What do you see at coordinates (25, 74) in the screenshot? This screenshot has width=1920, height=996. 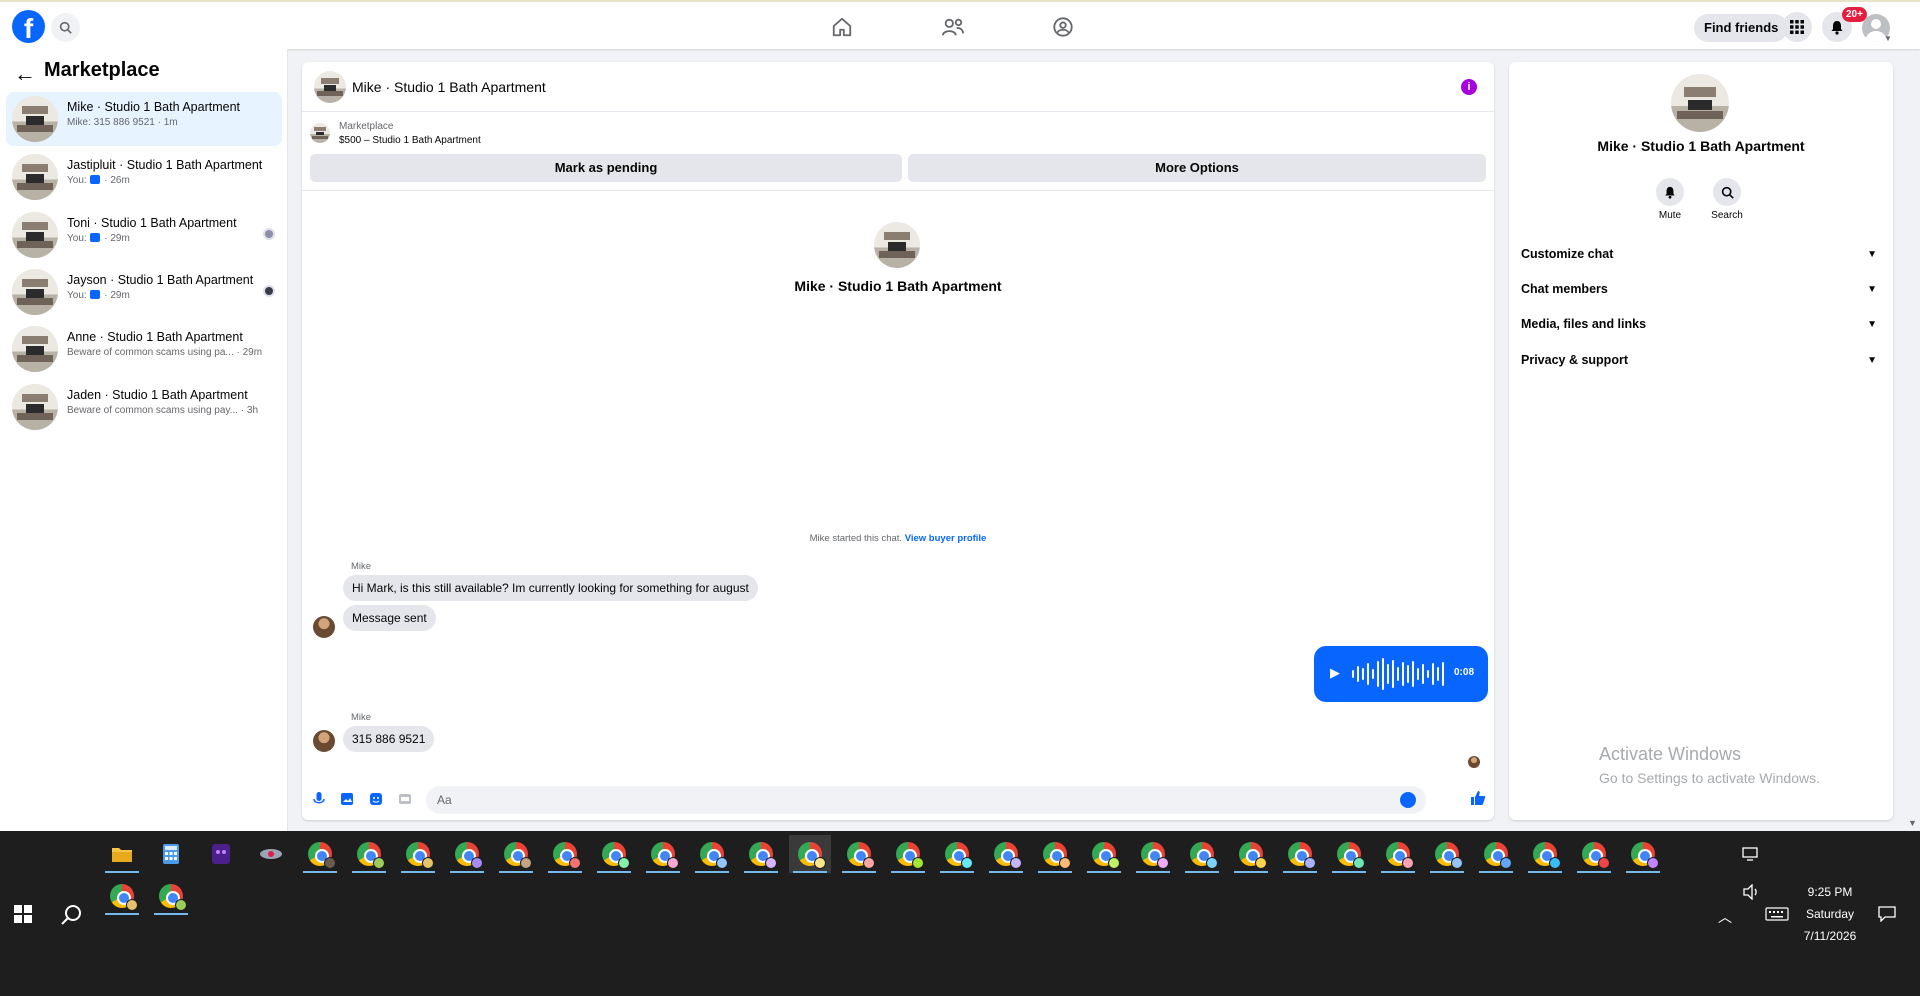 I see `back-arrow-icon: ←` at bounding box center [25, 74].